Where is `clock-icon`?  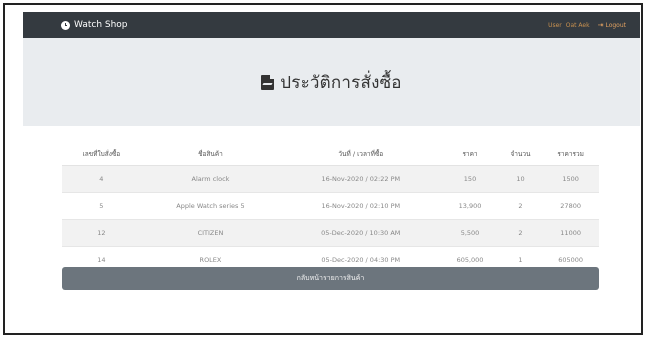 clock-icon is located at coordinates (65, 25).